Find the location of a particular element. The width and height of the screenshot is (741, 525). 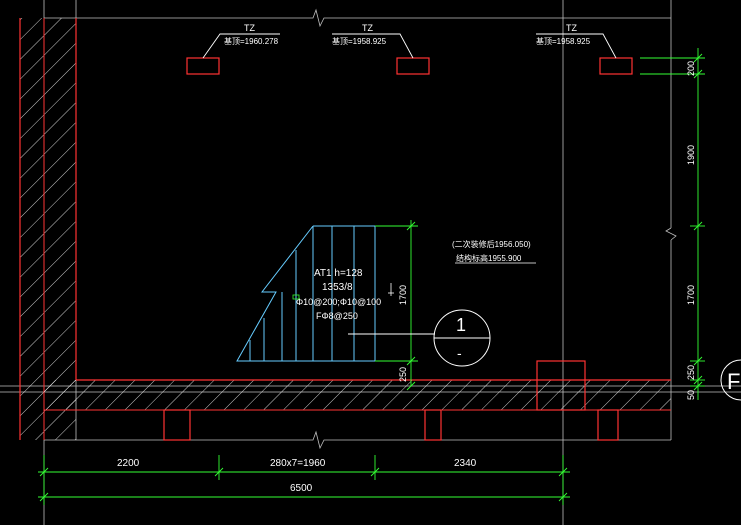

stair-annotation: AT1 h=128 1353/8 Φ10@200;Φ10@100 FΦ8@250 is located at coordinates (336, 294).